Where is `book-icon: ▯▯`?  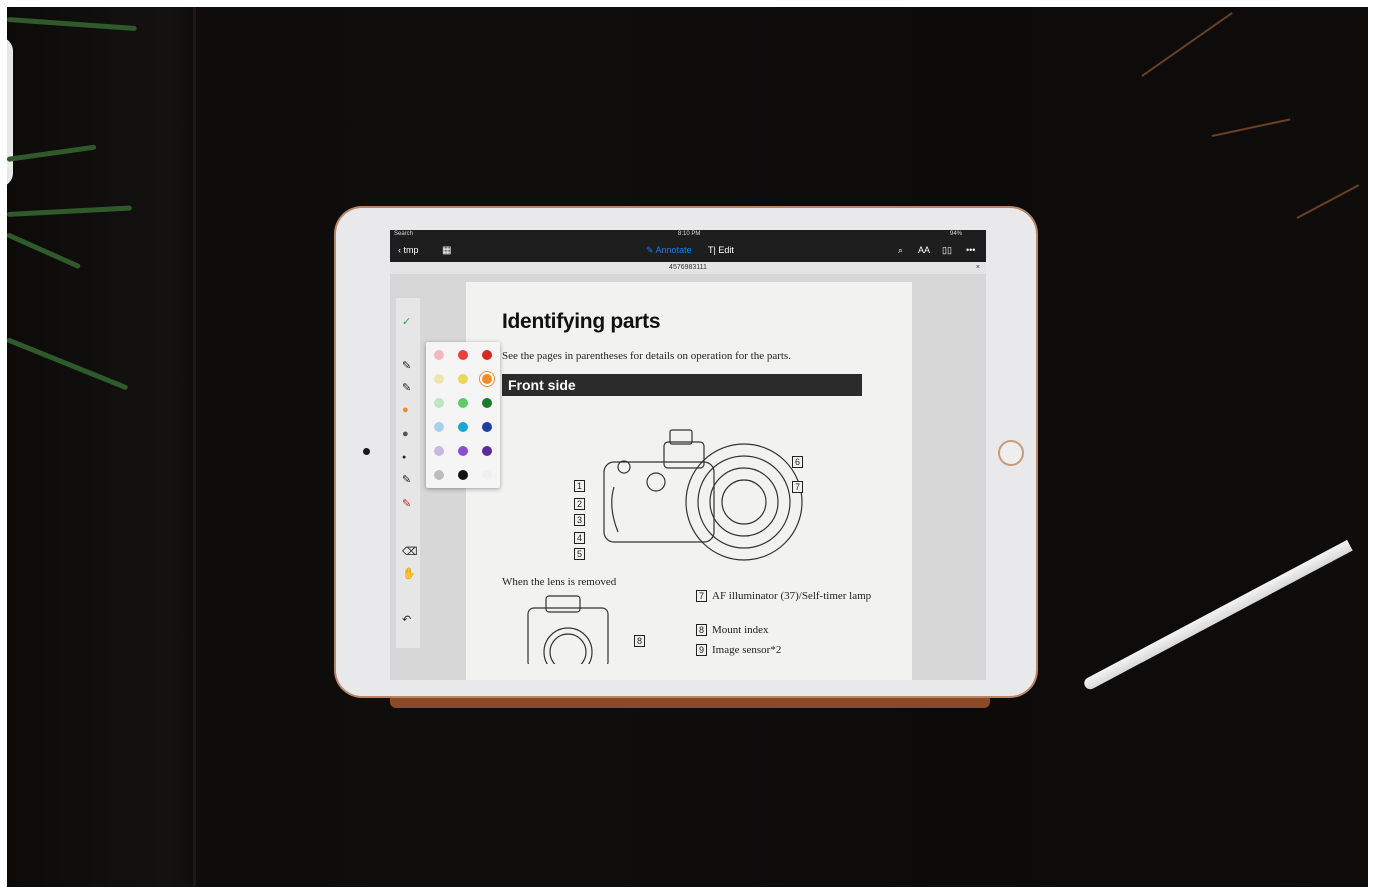 book-icon: ▯▯ is located at coordinates (947, 250).